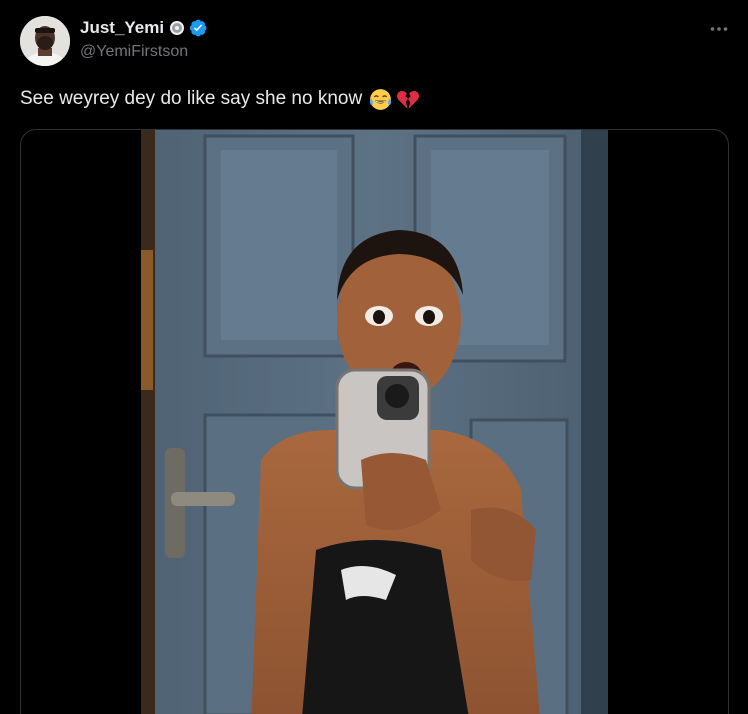 The width and height of the screenshot is (748, 714). What do you see at coordinates (122, 28) in the screenshot?
I see `display-name: Just_Yemi` at bounding box center [122, 28].